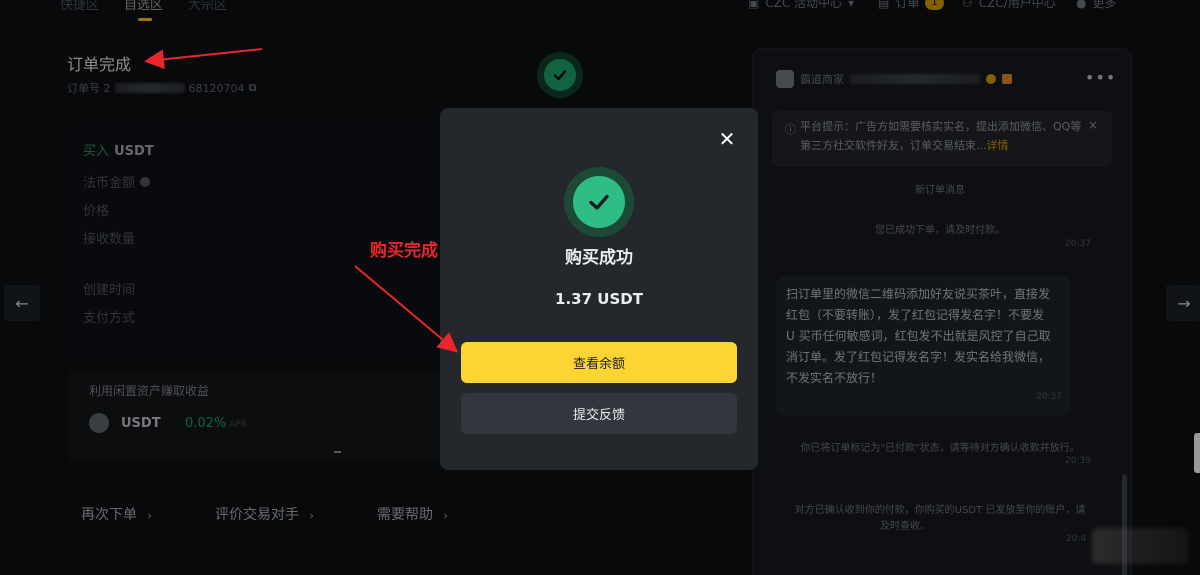 The height and width of the screenshot is (575, 1200). What do you see at coordinates (203, 59) in the screenshot?
I see `annotation-arrow-title` at bounding box center [203, 59].